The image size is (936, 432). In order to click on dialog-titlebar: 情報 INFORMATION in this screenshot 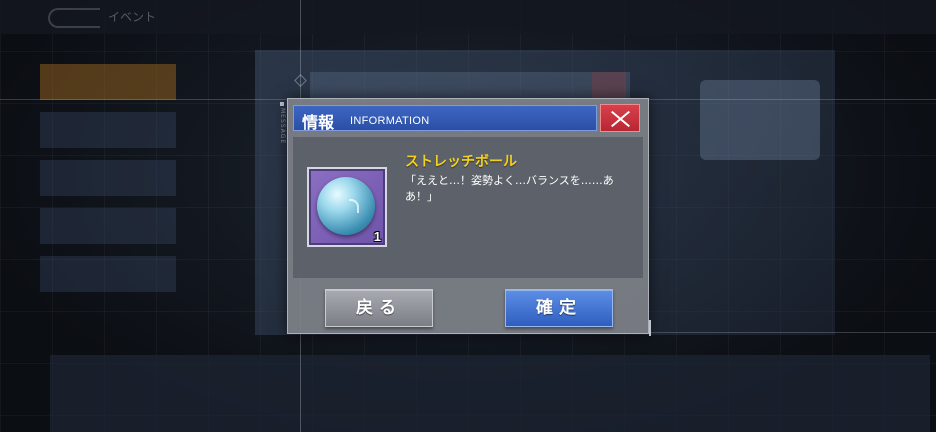, I will do `click(445, 118)`.